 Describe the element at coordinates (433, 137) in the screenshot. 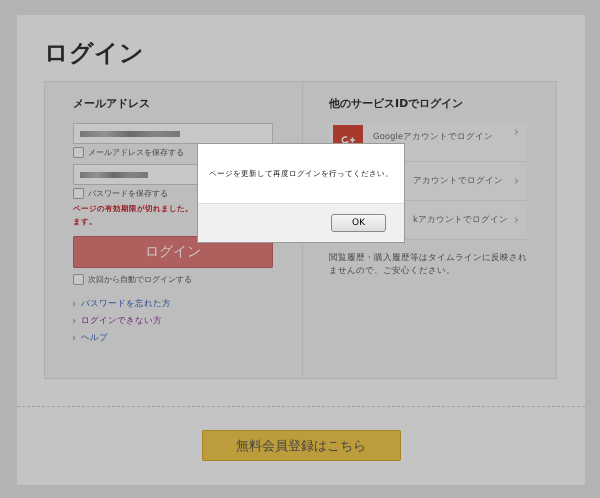

I see `social-login-label: Googleアカウントでログイン` at that location.